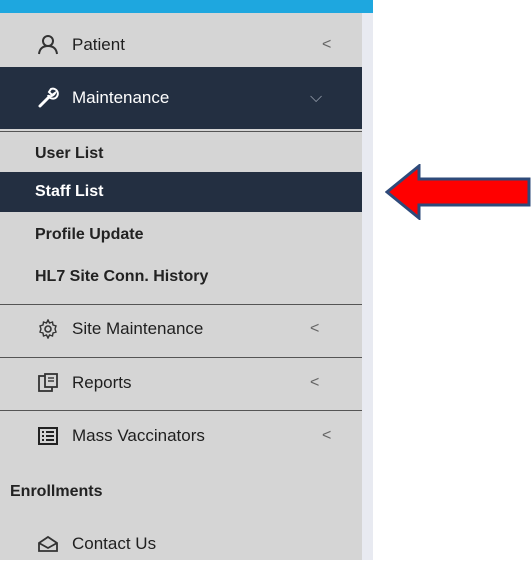  Describe the element at coordinates (48, 329) in the screenshot. I see `gear-icon` at that location.